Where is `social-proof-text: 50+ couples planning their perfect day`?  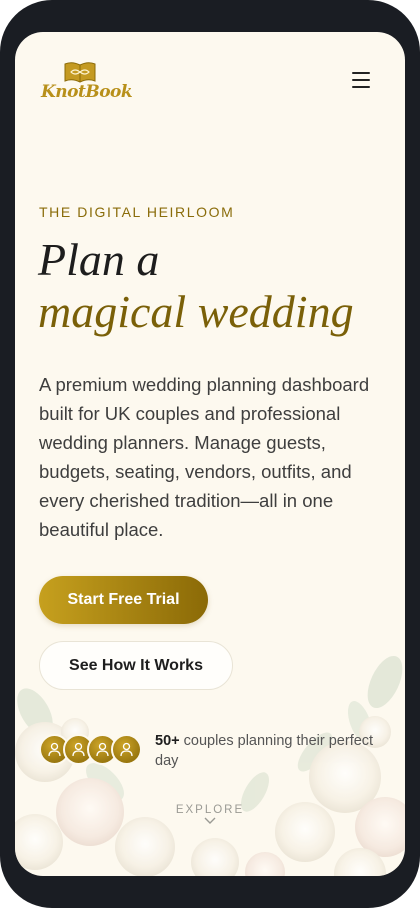 social-proof-text: 50+ couples planning their perfect day is located at coordinates (265, 751).